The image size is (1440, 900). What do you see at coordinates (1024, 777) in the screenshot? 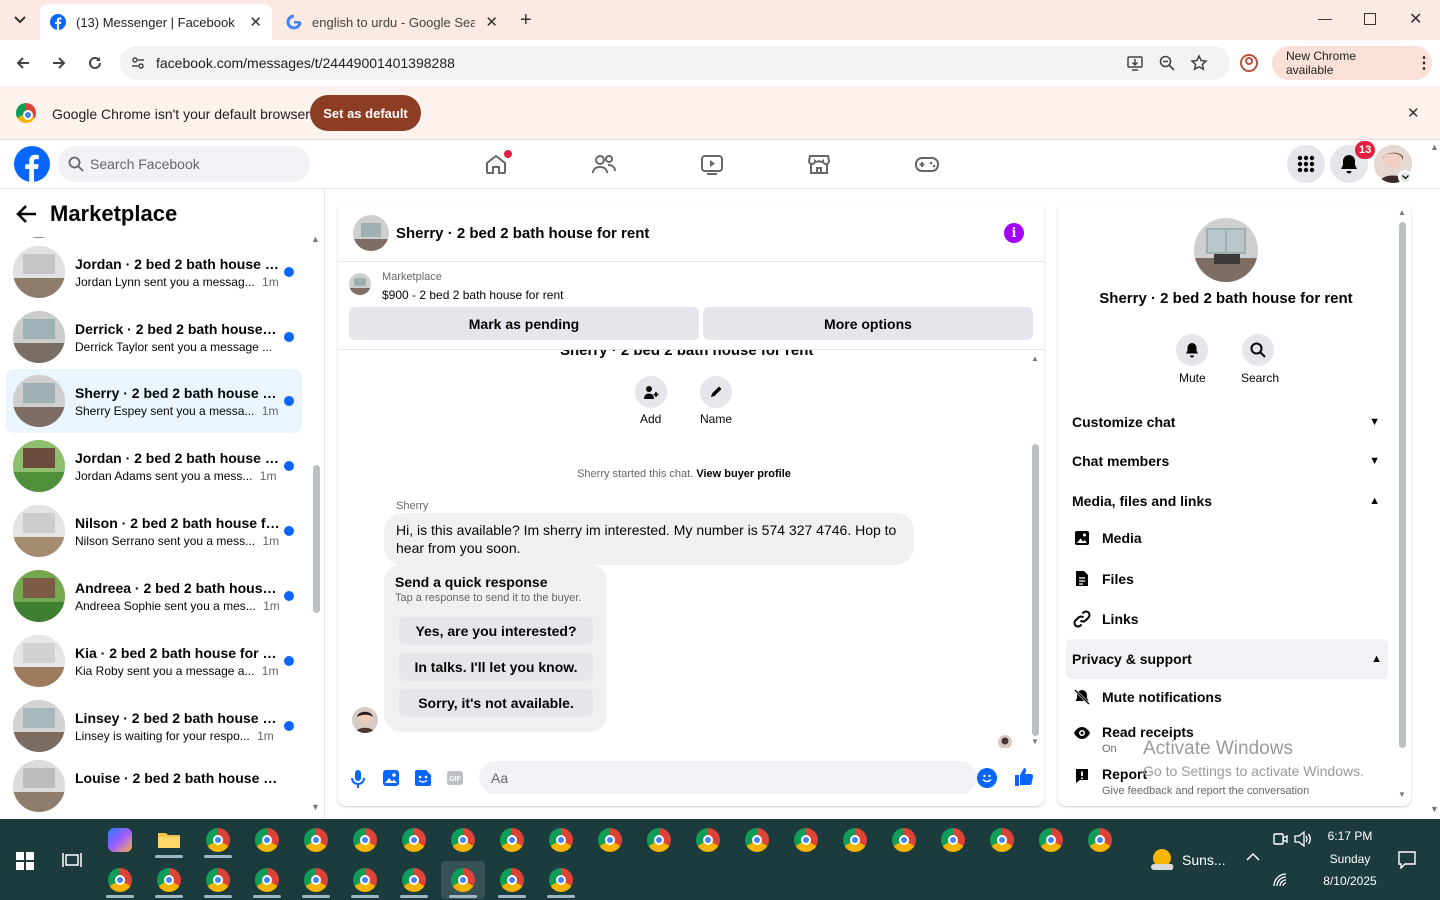
I see `thumbs-up-icon` at bounding box center [1024, 777].